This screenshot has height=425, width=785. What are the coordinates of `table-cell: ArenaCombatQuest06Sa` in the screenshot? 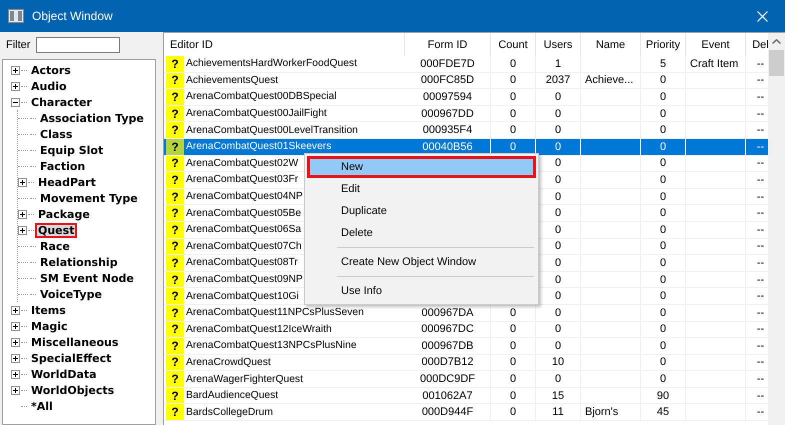 It's located at (243, 230).